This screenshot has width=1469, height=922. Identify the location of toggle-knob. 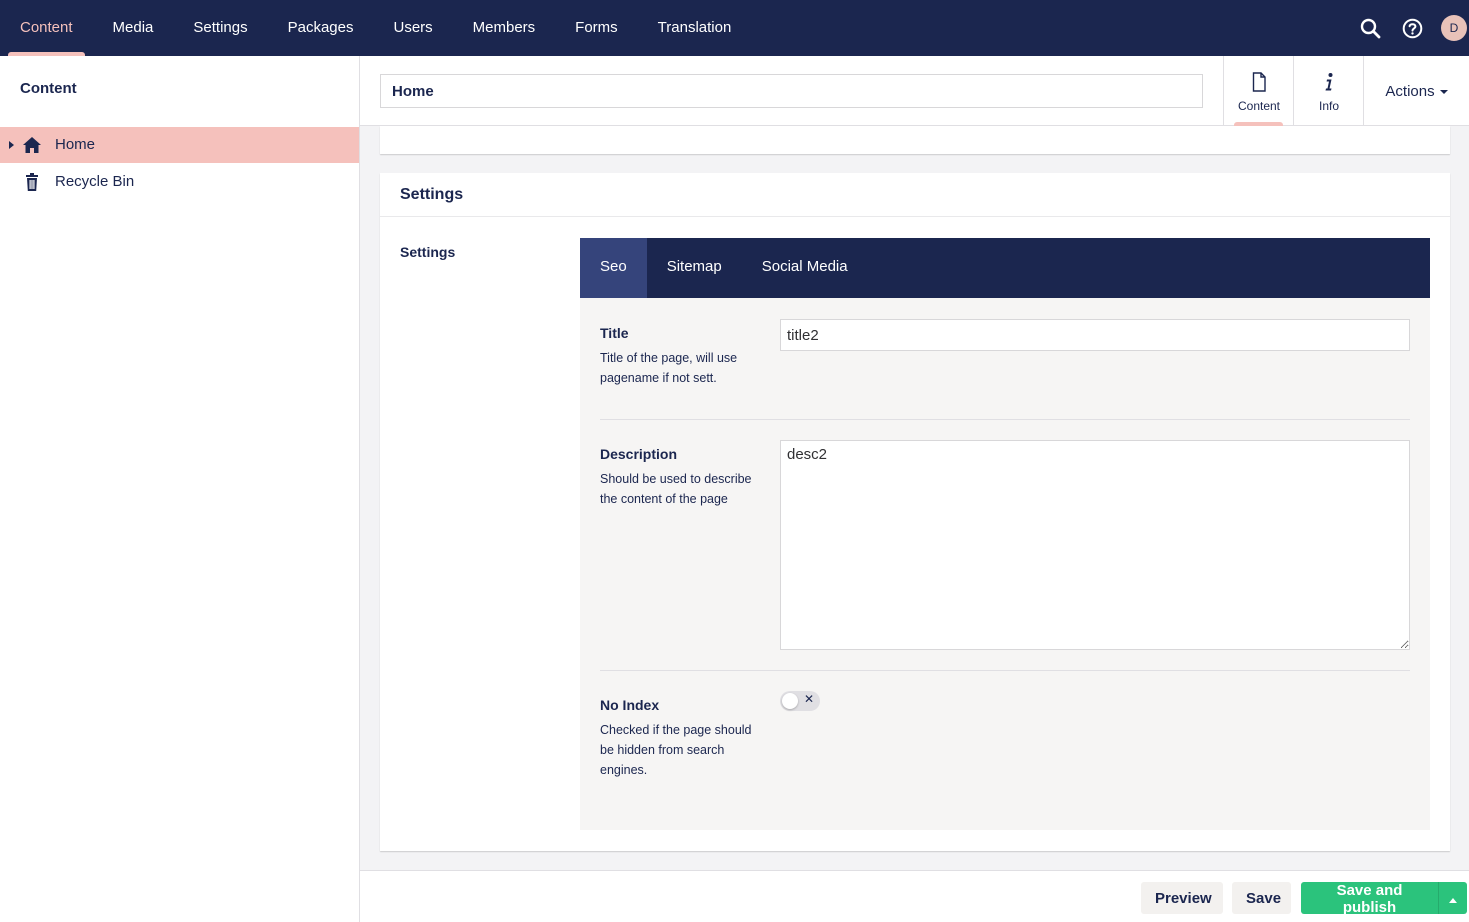
(790, 701).